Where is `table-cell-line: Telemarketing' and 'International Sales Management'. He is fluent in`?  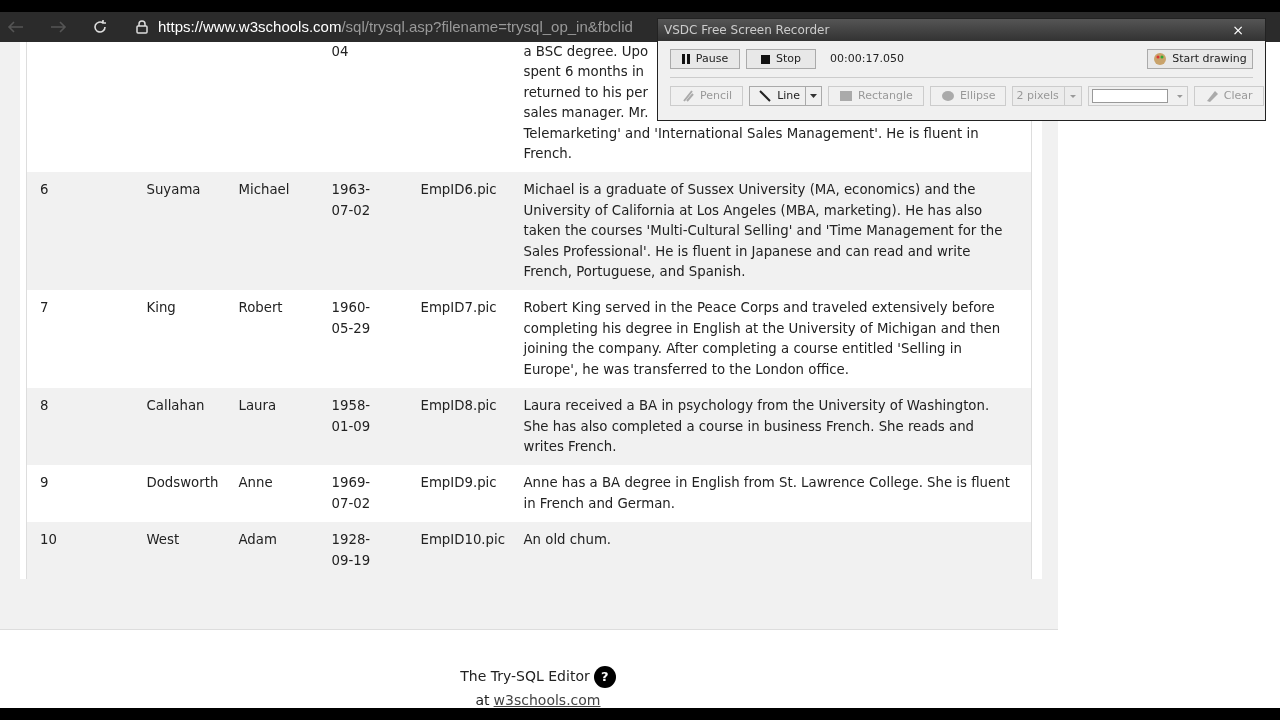 table-cell-line: Telemarketing' and 'International Sales Management'. He is fluent in is located at coordinates (751, 133).